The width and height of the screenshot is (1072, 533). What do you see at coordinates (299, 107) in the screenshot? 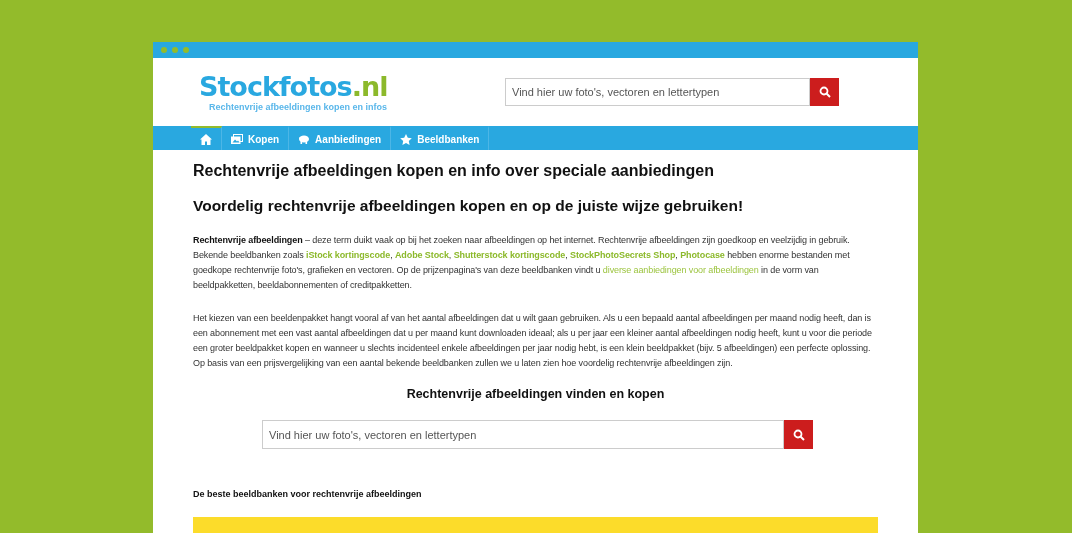
I see `site-tagline: Rechtenvrije afbeeldingen kopen en infos` at bounding box center [299, 107].